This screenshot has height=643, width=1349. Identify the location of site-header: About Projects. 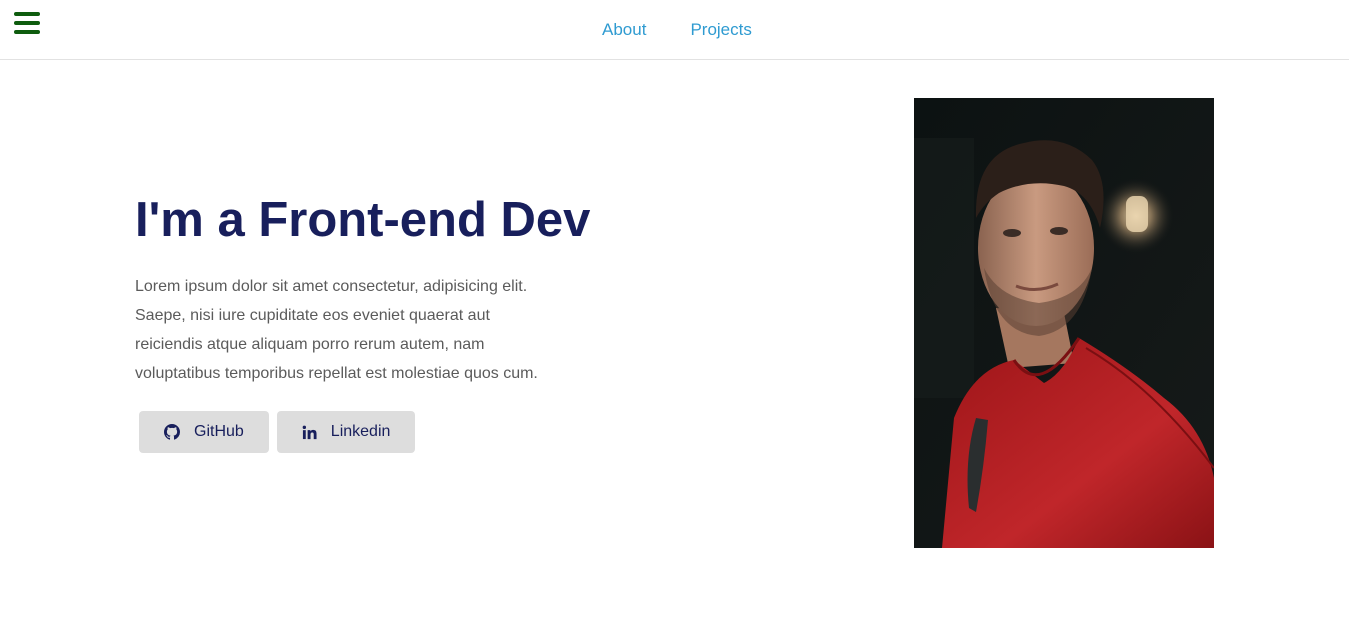
(674, 30).